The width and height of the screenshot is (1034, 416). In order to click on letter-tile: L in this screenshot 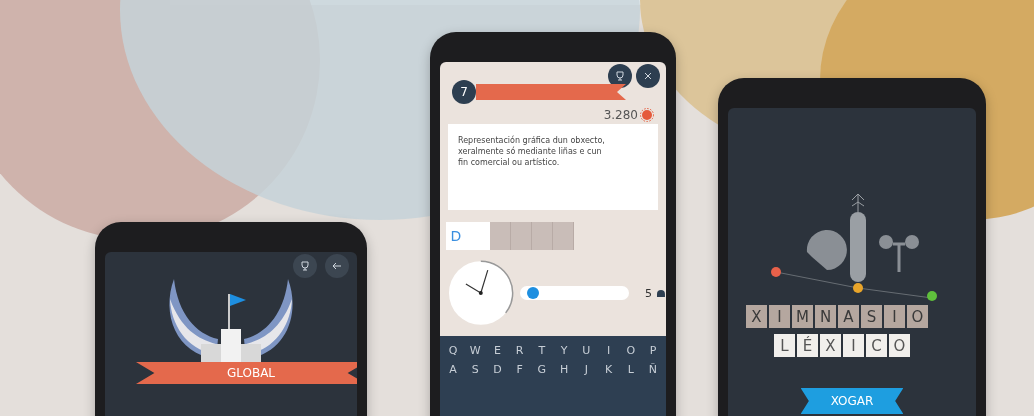, I will do `click(784, 345)`.